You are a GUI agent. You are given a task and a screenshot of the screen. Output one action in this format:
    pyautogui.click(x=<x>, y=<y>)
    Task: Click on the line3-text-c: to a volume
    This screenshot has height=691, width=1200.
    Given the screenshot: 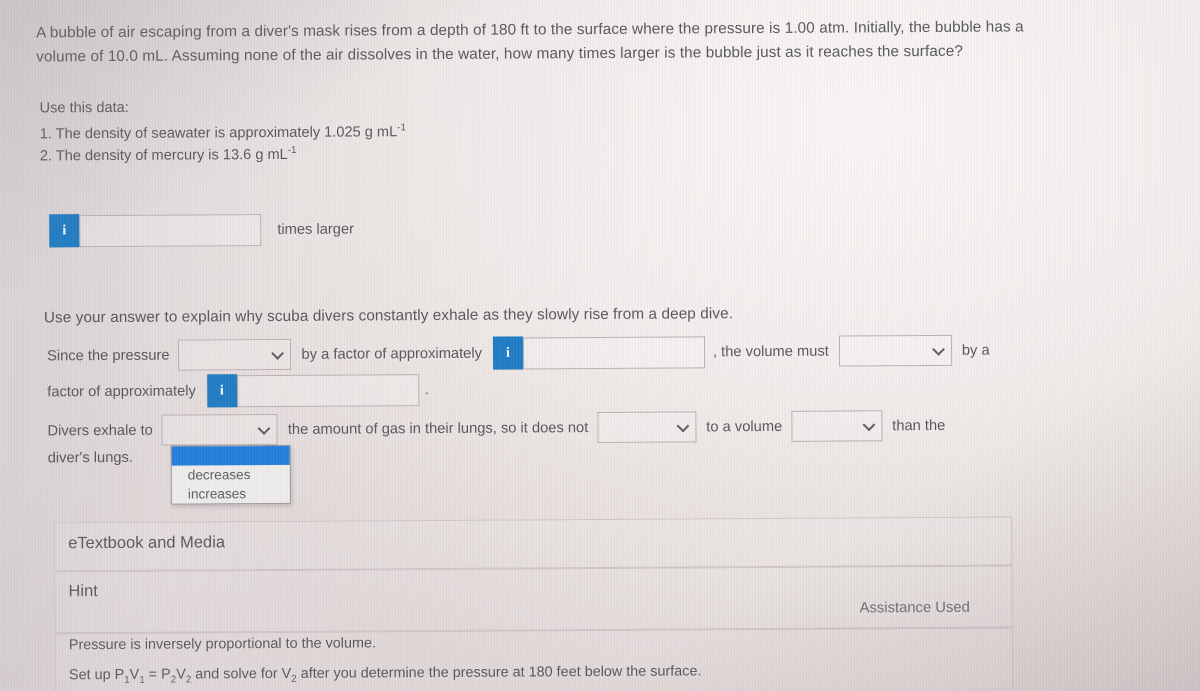 What is the action you would take?
    pyautogui.click(x=744, y=426)
    